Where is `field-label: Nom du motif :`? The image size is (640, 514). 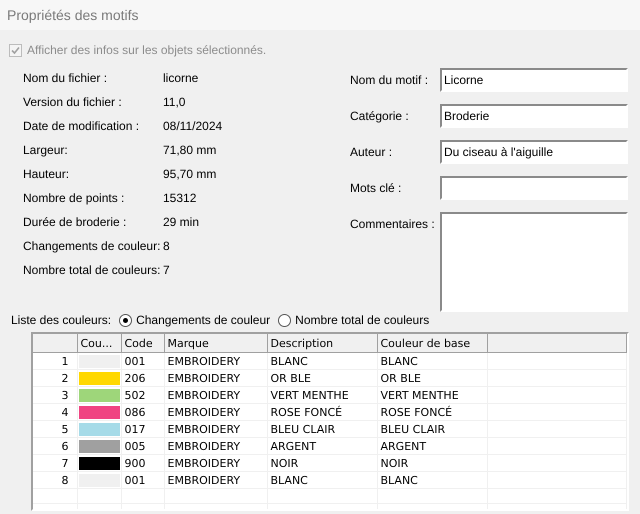 field-label: Nom du motif : is located at coordinates (390, 79).